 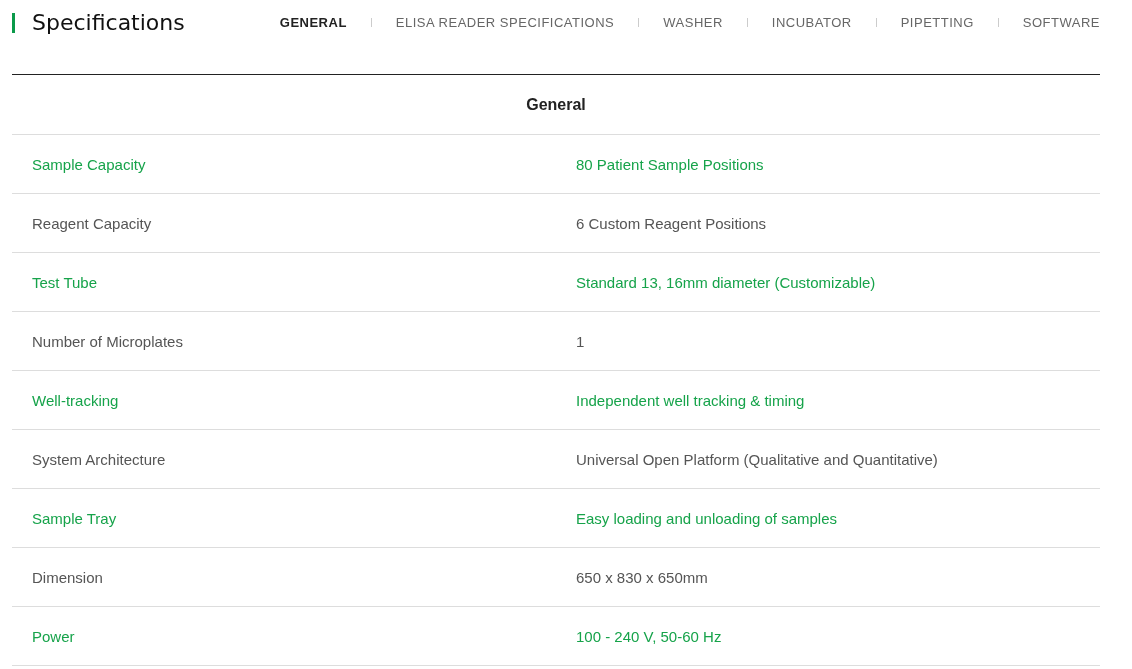 What do you see at coordinates (75, 400) in the screenshot?
I see `spec-label: Well-tracking` at bounding box center [75, 400].